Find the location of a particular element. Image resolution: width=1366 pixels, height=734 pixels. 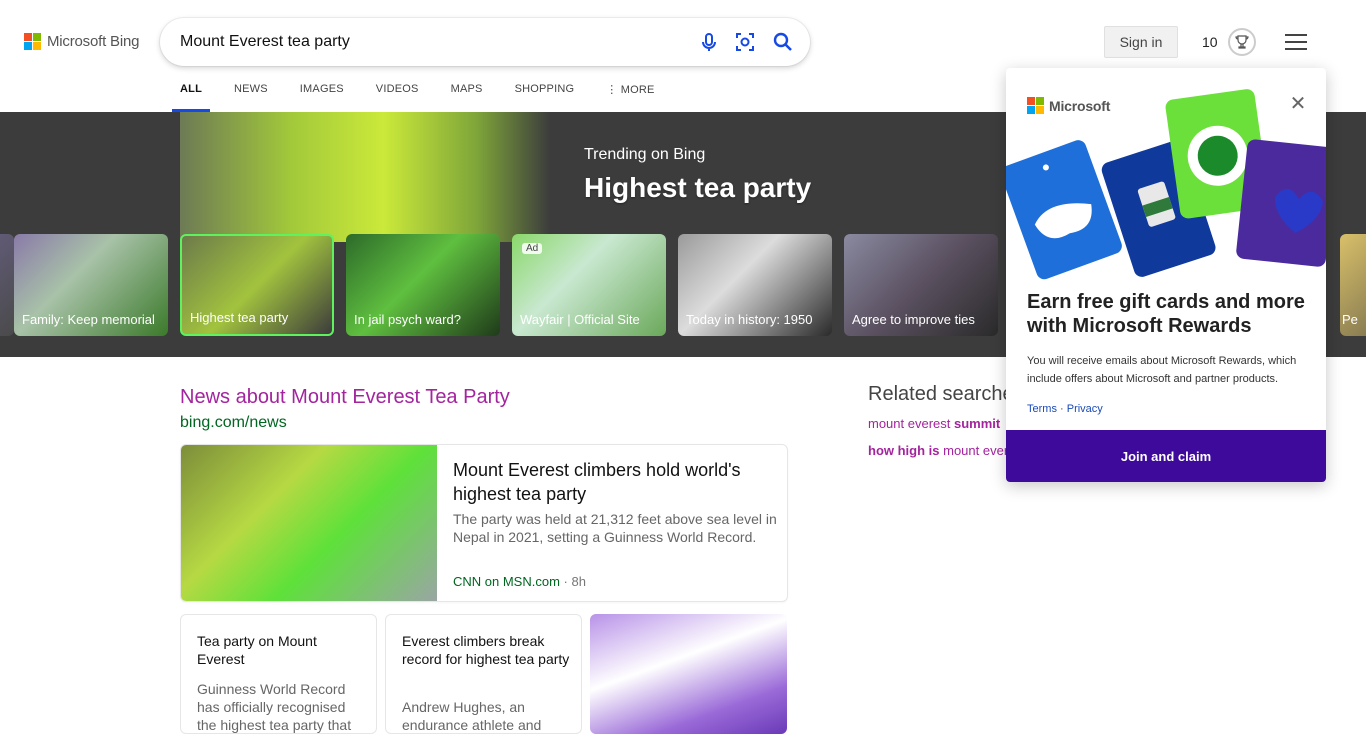

popup-links: Terms · Privacy is located at coordinates (1065, 409).